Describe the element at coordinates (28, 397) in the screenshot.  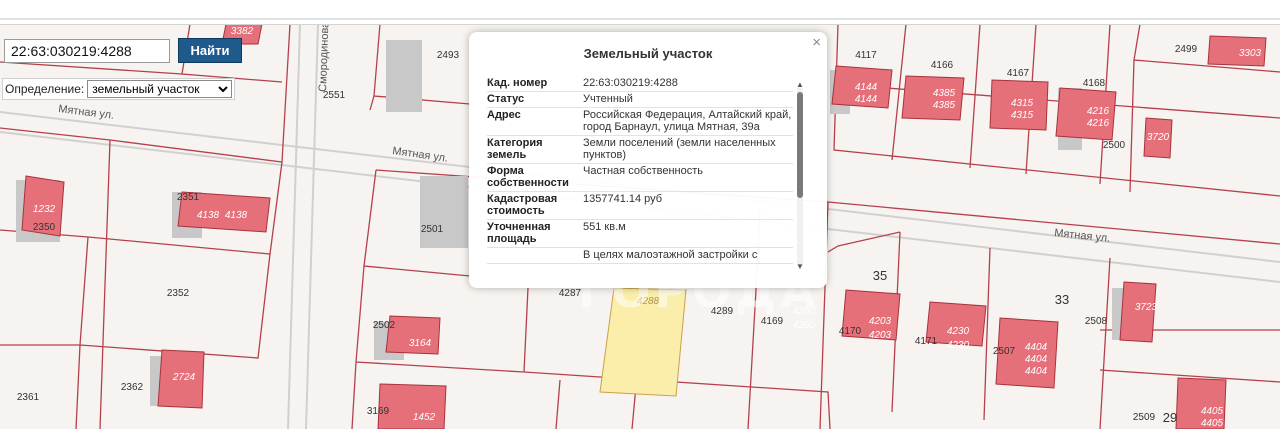
I see `parcel-label: 2361` at that location.